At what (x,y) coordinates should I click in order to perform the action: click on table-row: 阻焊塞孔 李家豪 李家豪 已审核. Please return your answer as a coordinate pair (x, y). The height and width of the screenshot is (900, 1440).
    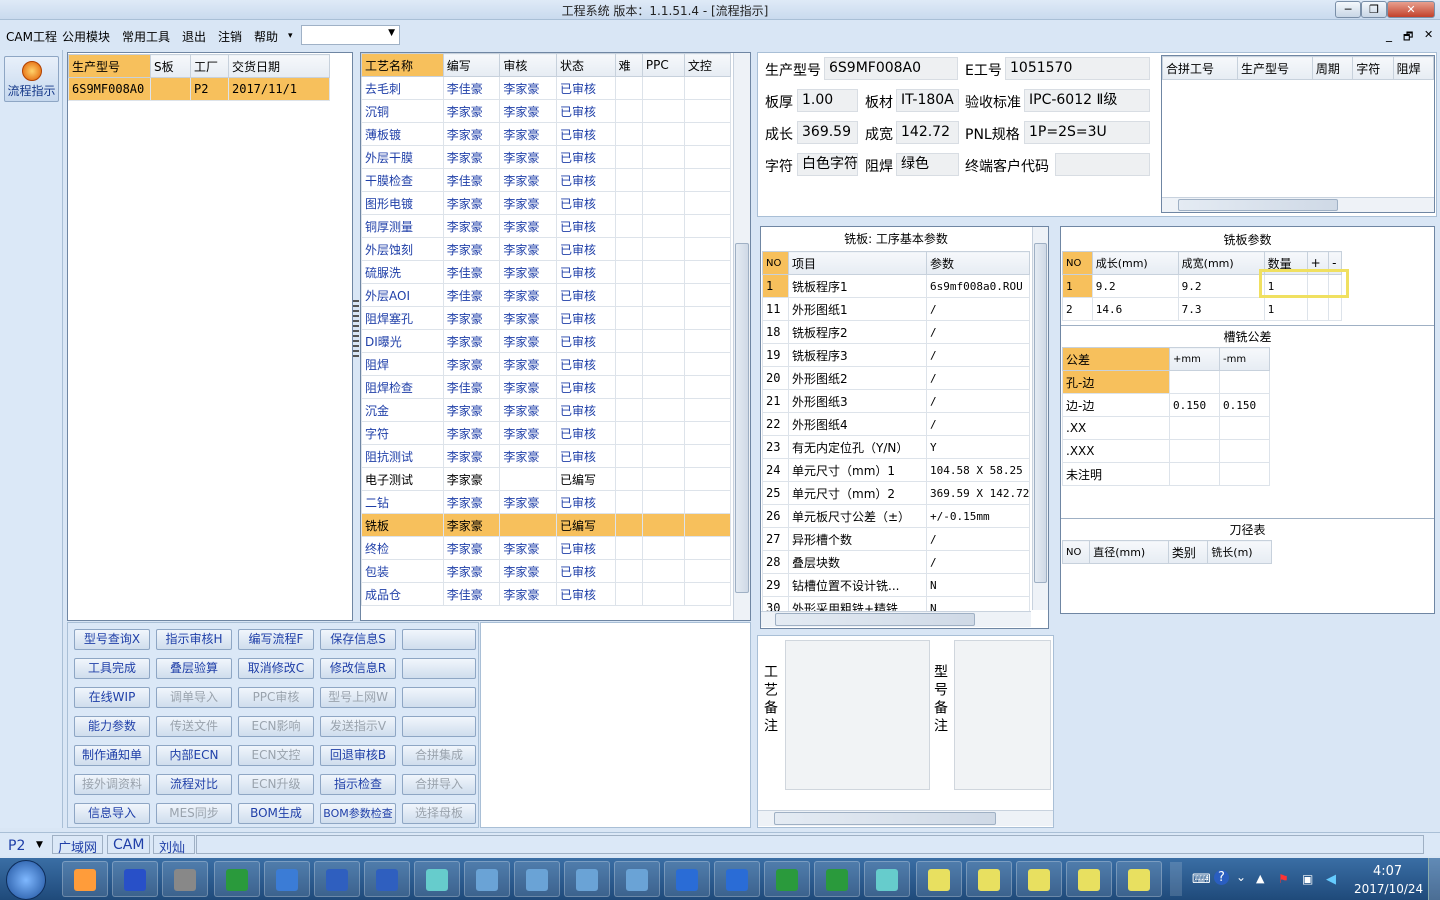
    Looking at the image, I should click on (546, 318).